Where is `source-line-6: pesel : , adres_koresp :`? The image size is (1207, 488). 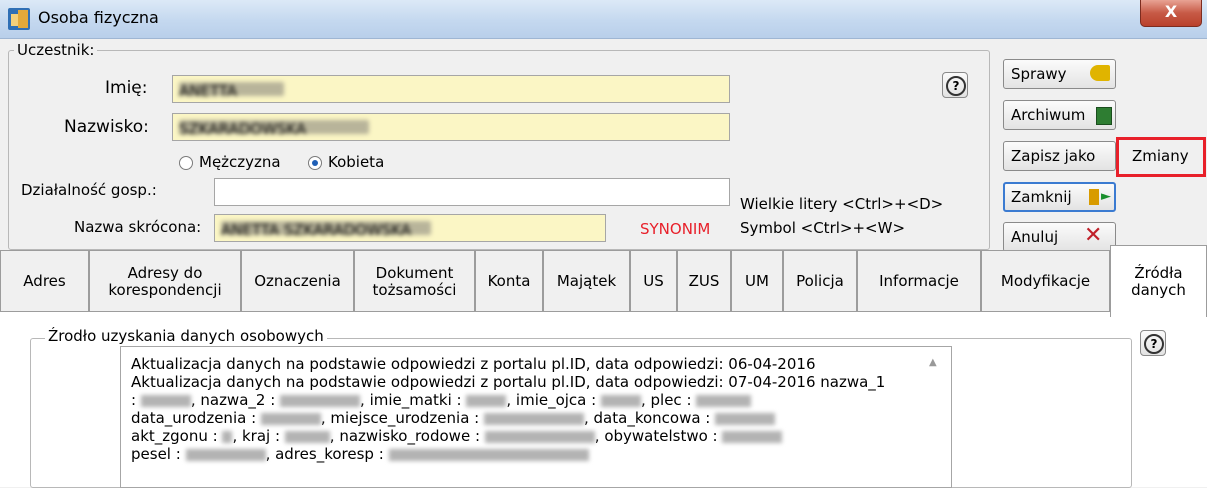 source-line-6: pesel : , adres_koresp : is located at coordinates (360, 454).